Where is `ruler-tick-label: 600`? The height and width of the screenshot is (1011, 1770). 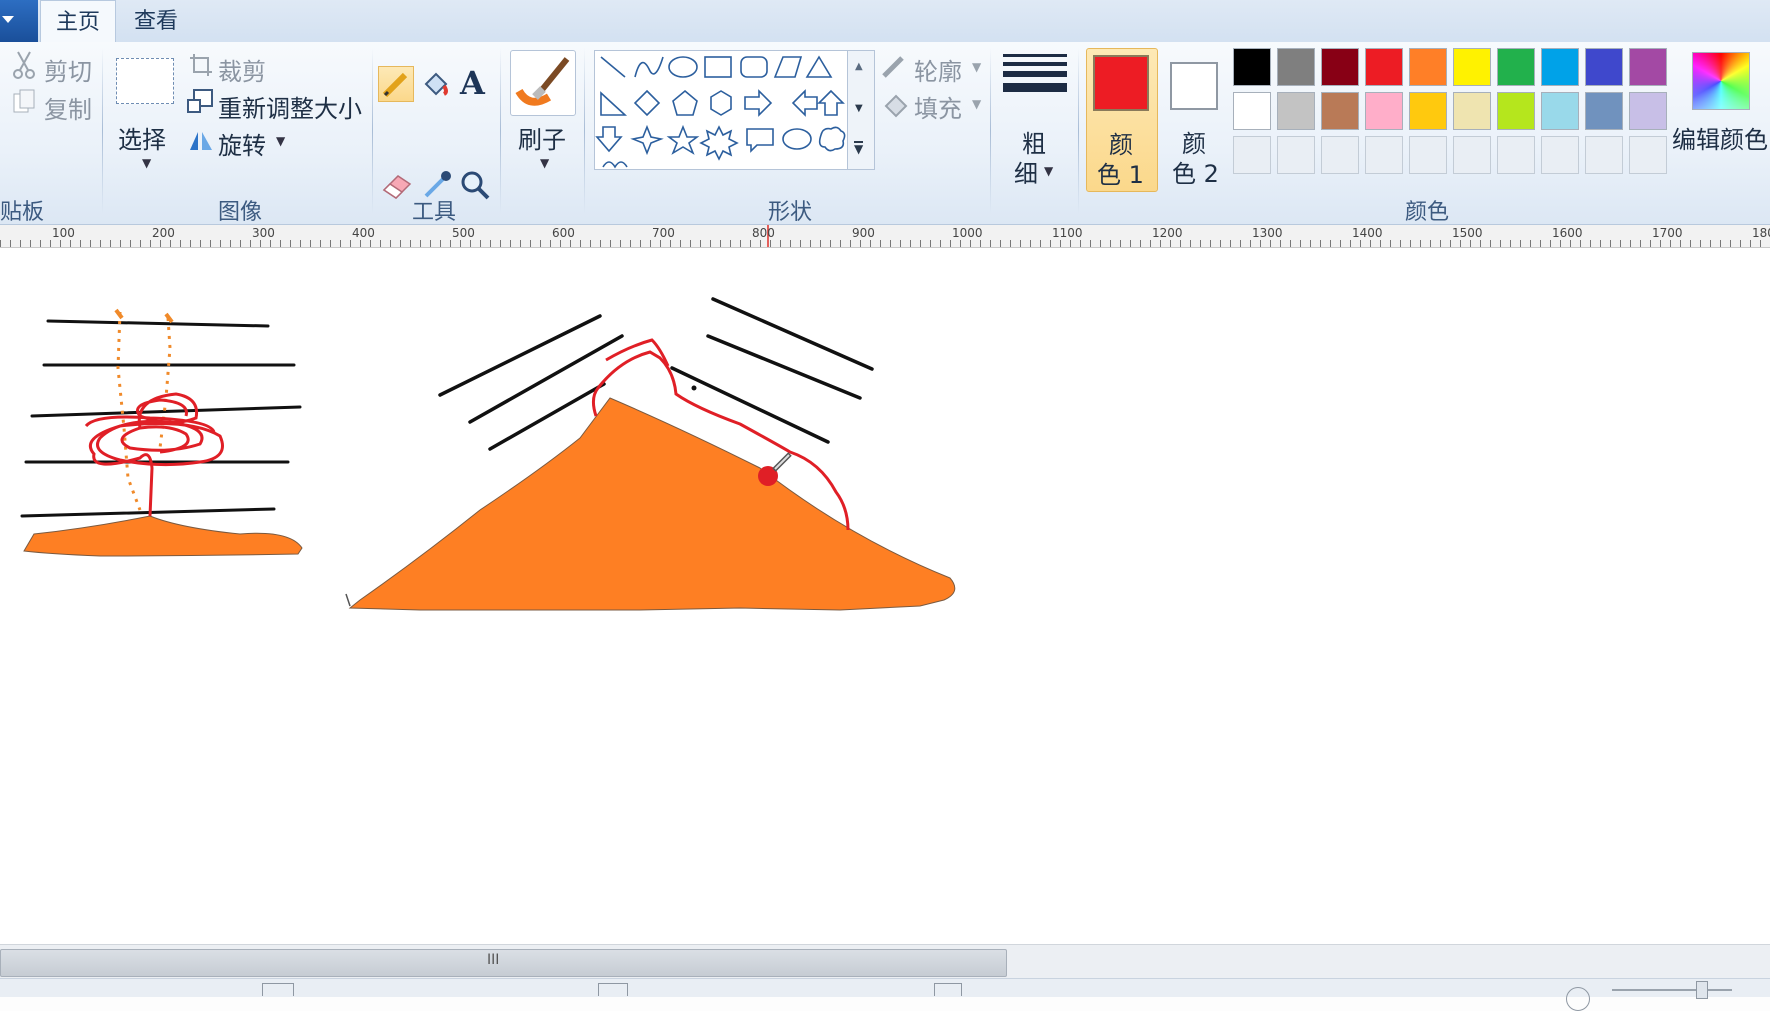
ruler-tick-label: 600 is located at coordinates (563, 233).